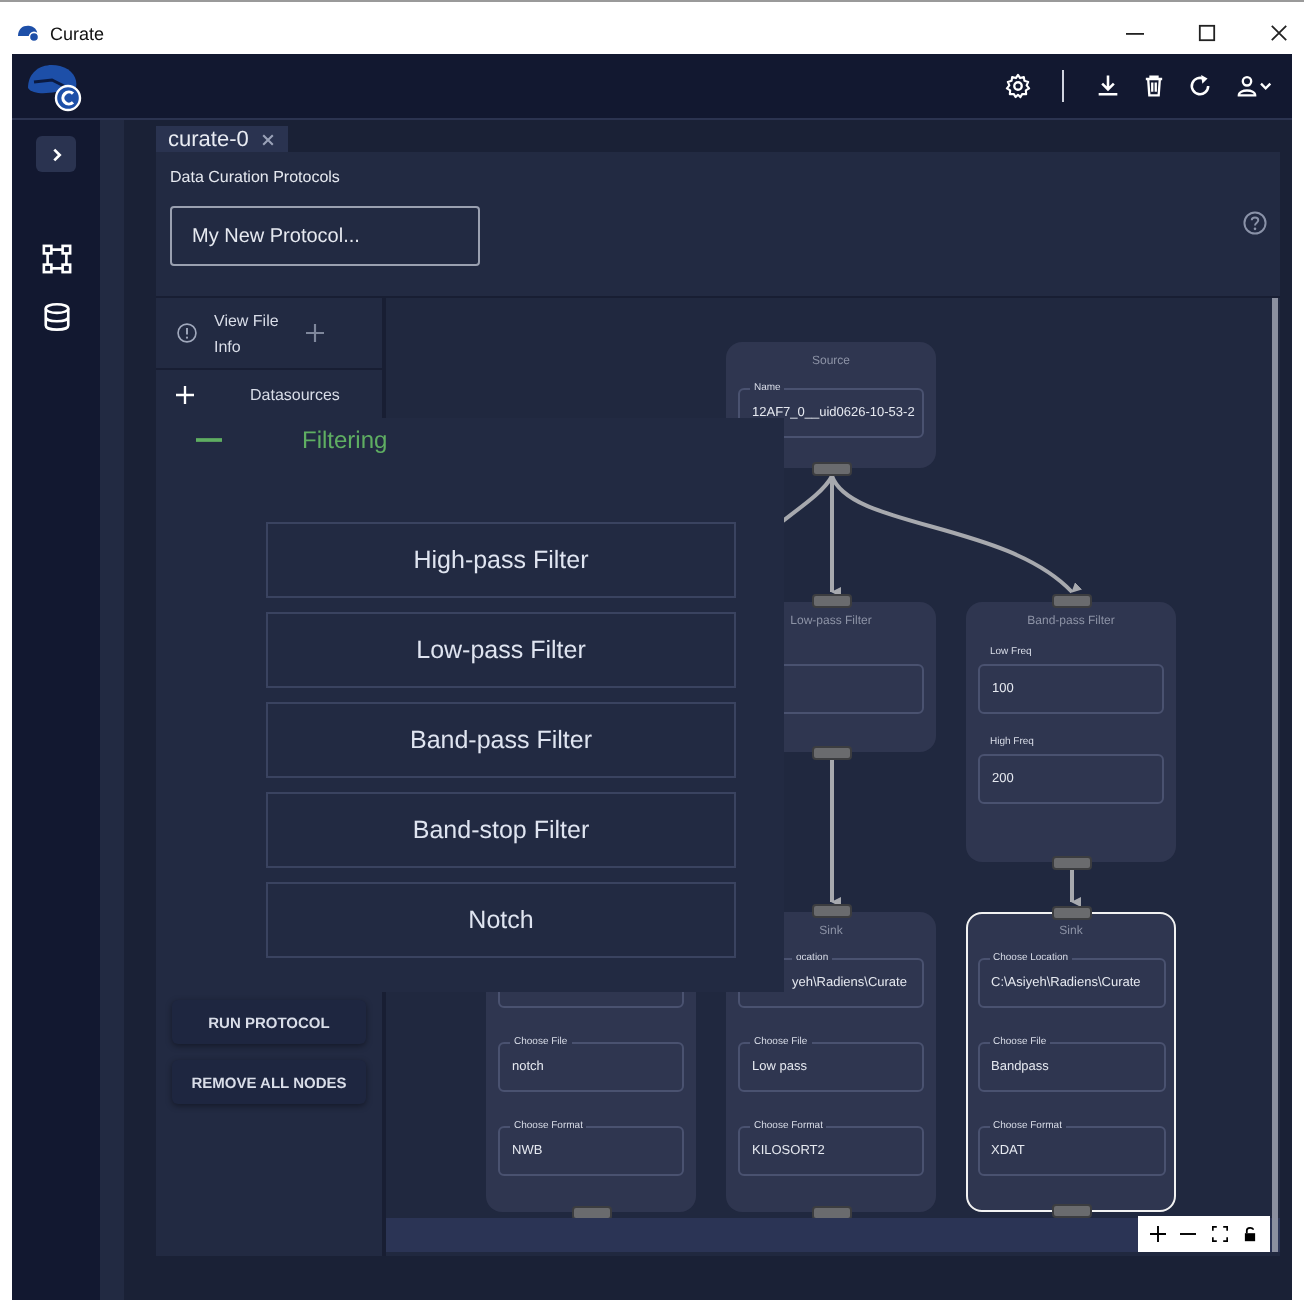  Describe the element at coordinates (1200, 86) in the screenshot. I see `refresh-icon` at that location.